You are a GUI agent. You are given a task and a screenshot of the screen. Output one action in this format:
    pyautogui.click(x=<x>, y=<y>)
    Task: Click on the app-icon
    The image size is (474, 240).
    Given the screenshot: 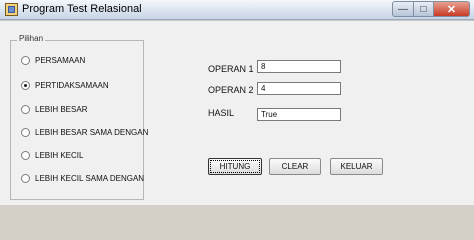 What is the action you would take?
    pyautogui.click(x=11, y=9)
    